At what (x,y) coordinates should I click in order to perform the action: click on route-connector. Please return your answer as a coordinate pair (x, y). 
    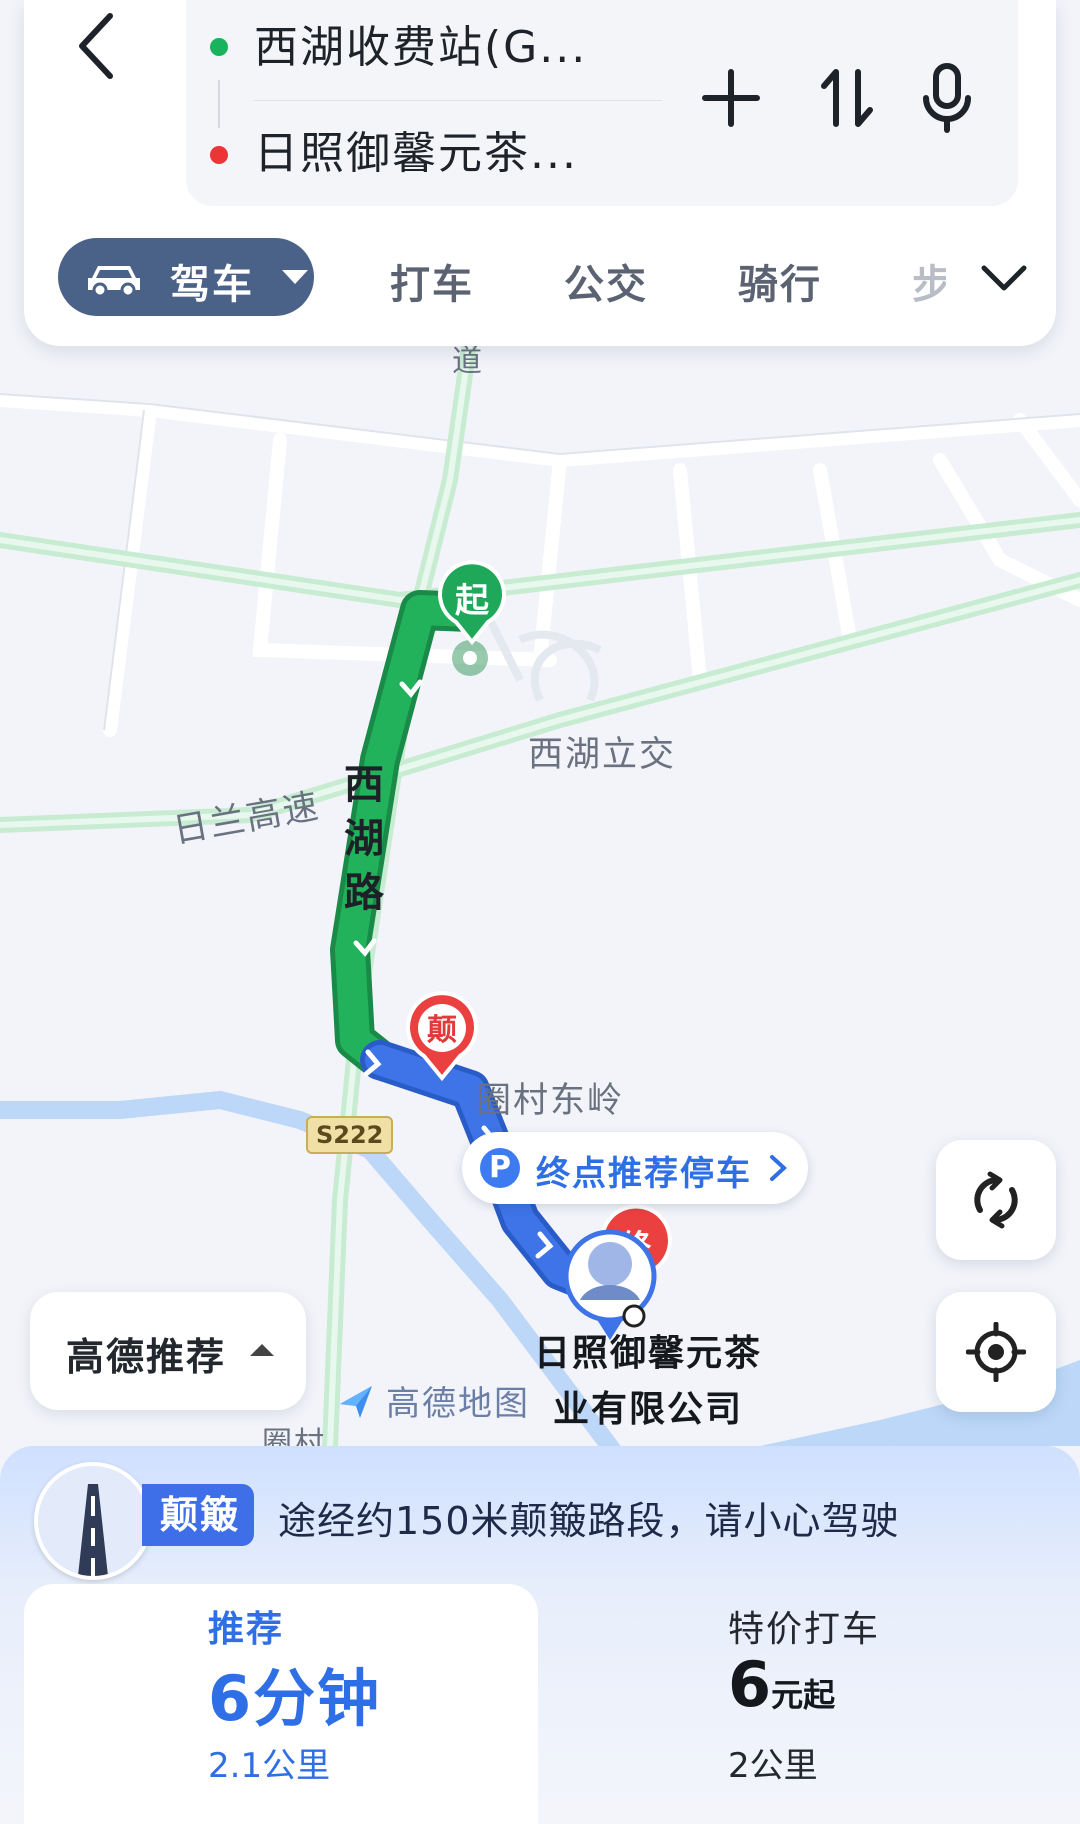
    Looking at the image, I should click on (219, 104).